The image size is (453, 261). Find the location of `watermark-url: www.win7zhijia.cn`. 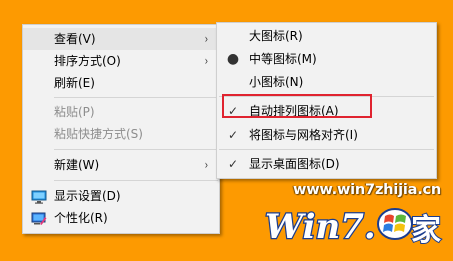

watermark-url: www.win7zhijia.cn is located at coordinates (367, 190).